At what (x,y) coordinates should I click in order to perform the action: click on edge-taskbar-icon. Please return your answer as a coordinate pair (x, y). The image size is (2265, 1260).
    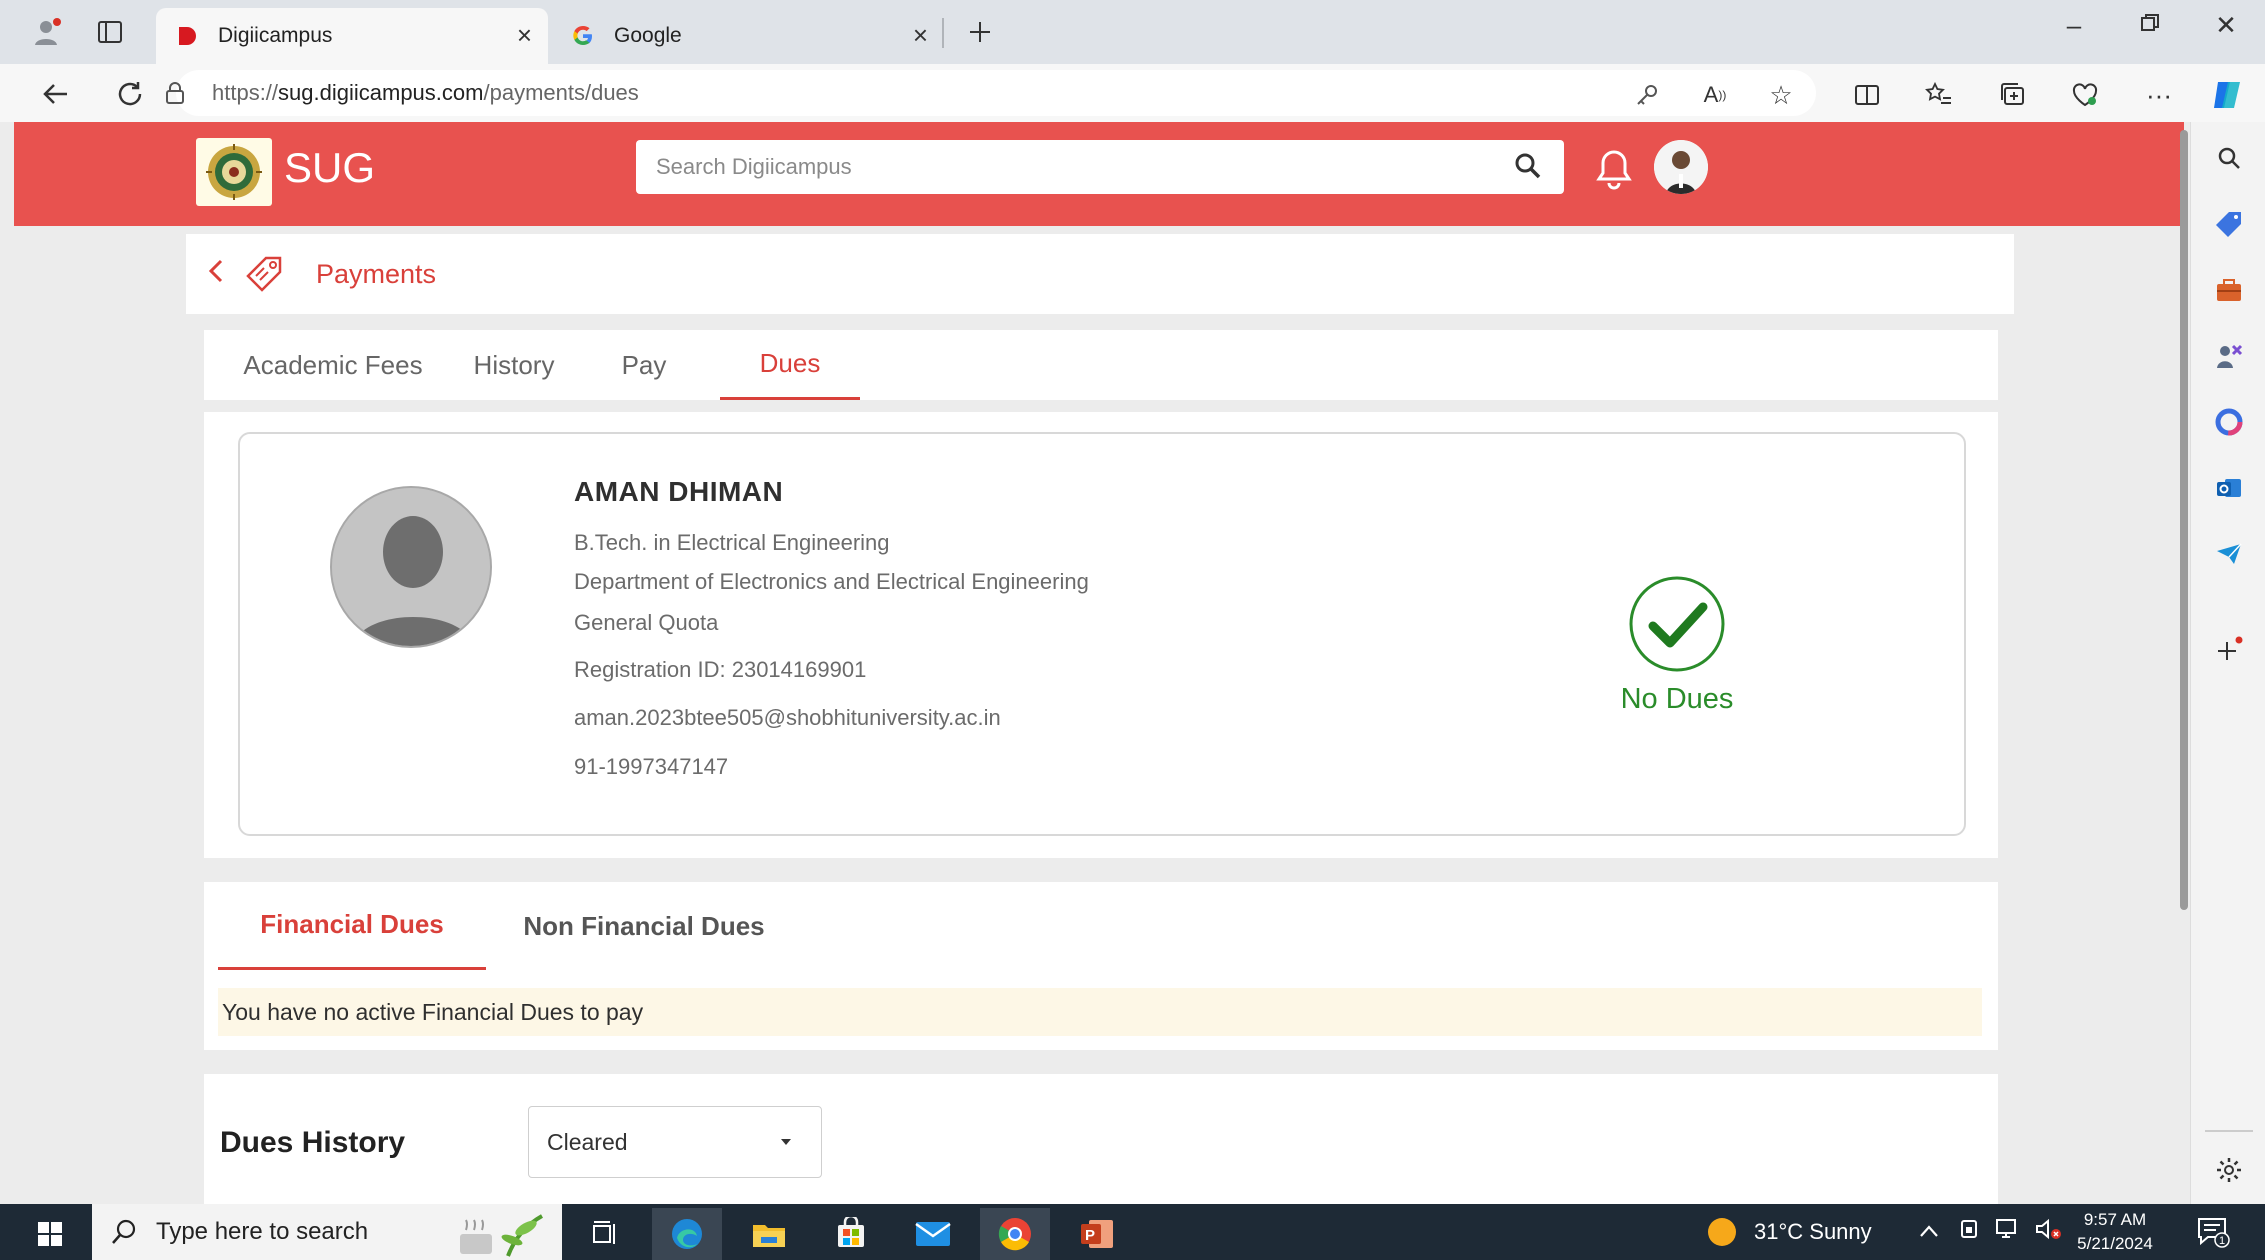
    Looking at the image, I should click on (687, 1234).